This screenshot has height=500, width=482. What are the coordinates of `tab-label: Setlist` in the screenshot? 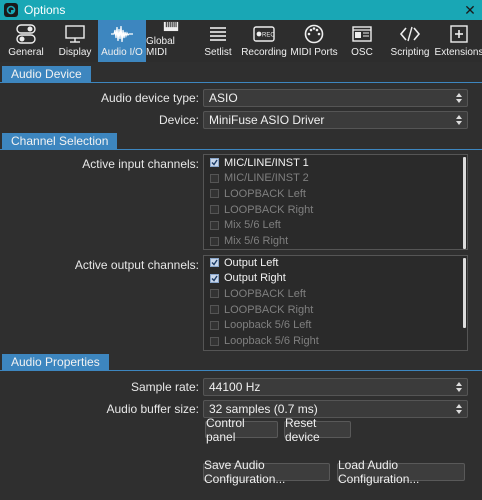 It's located at (218, 52).